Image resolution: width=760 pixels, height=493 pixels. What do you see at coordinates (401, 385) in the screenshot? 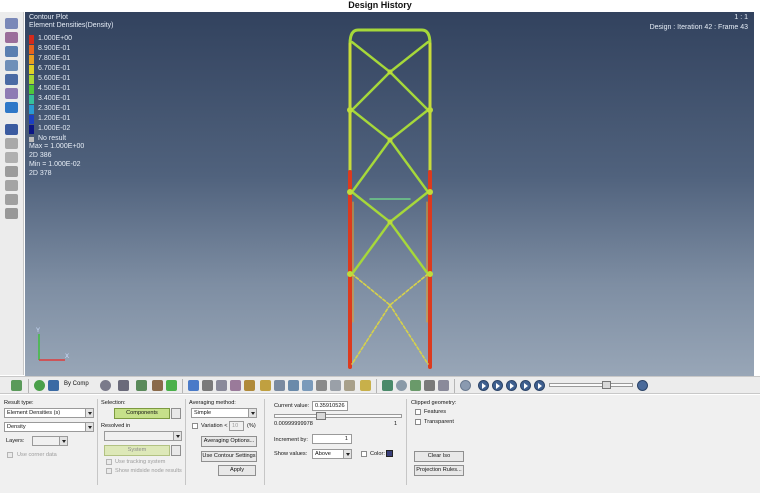
I see `chat-icon` at bounding box center [401, 385].